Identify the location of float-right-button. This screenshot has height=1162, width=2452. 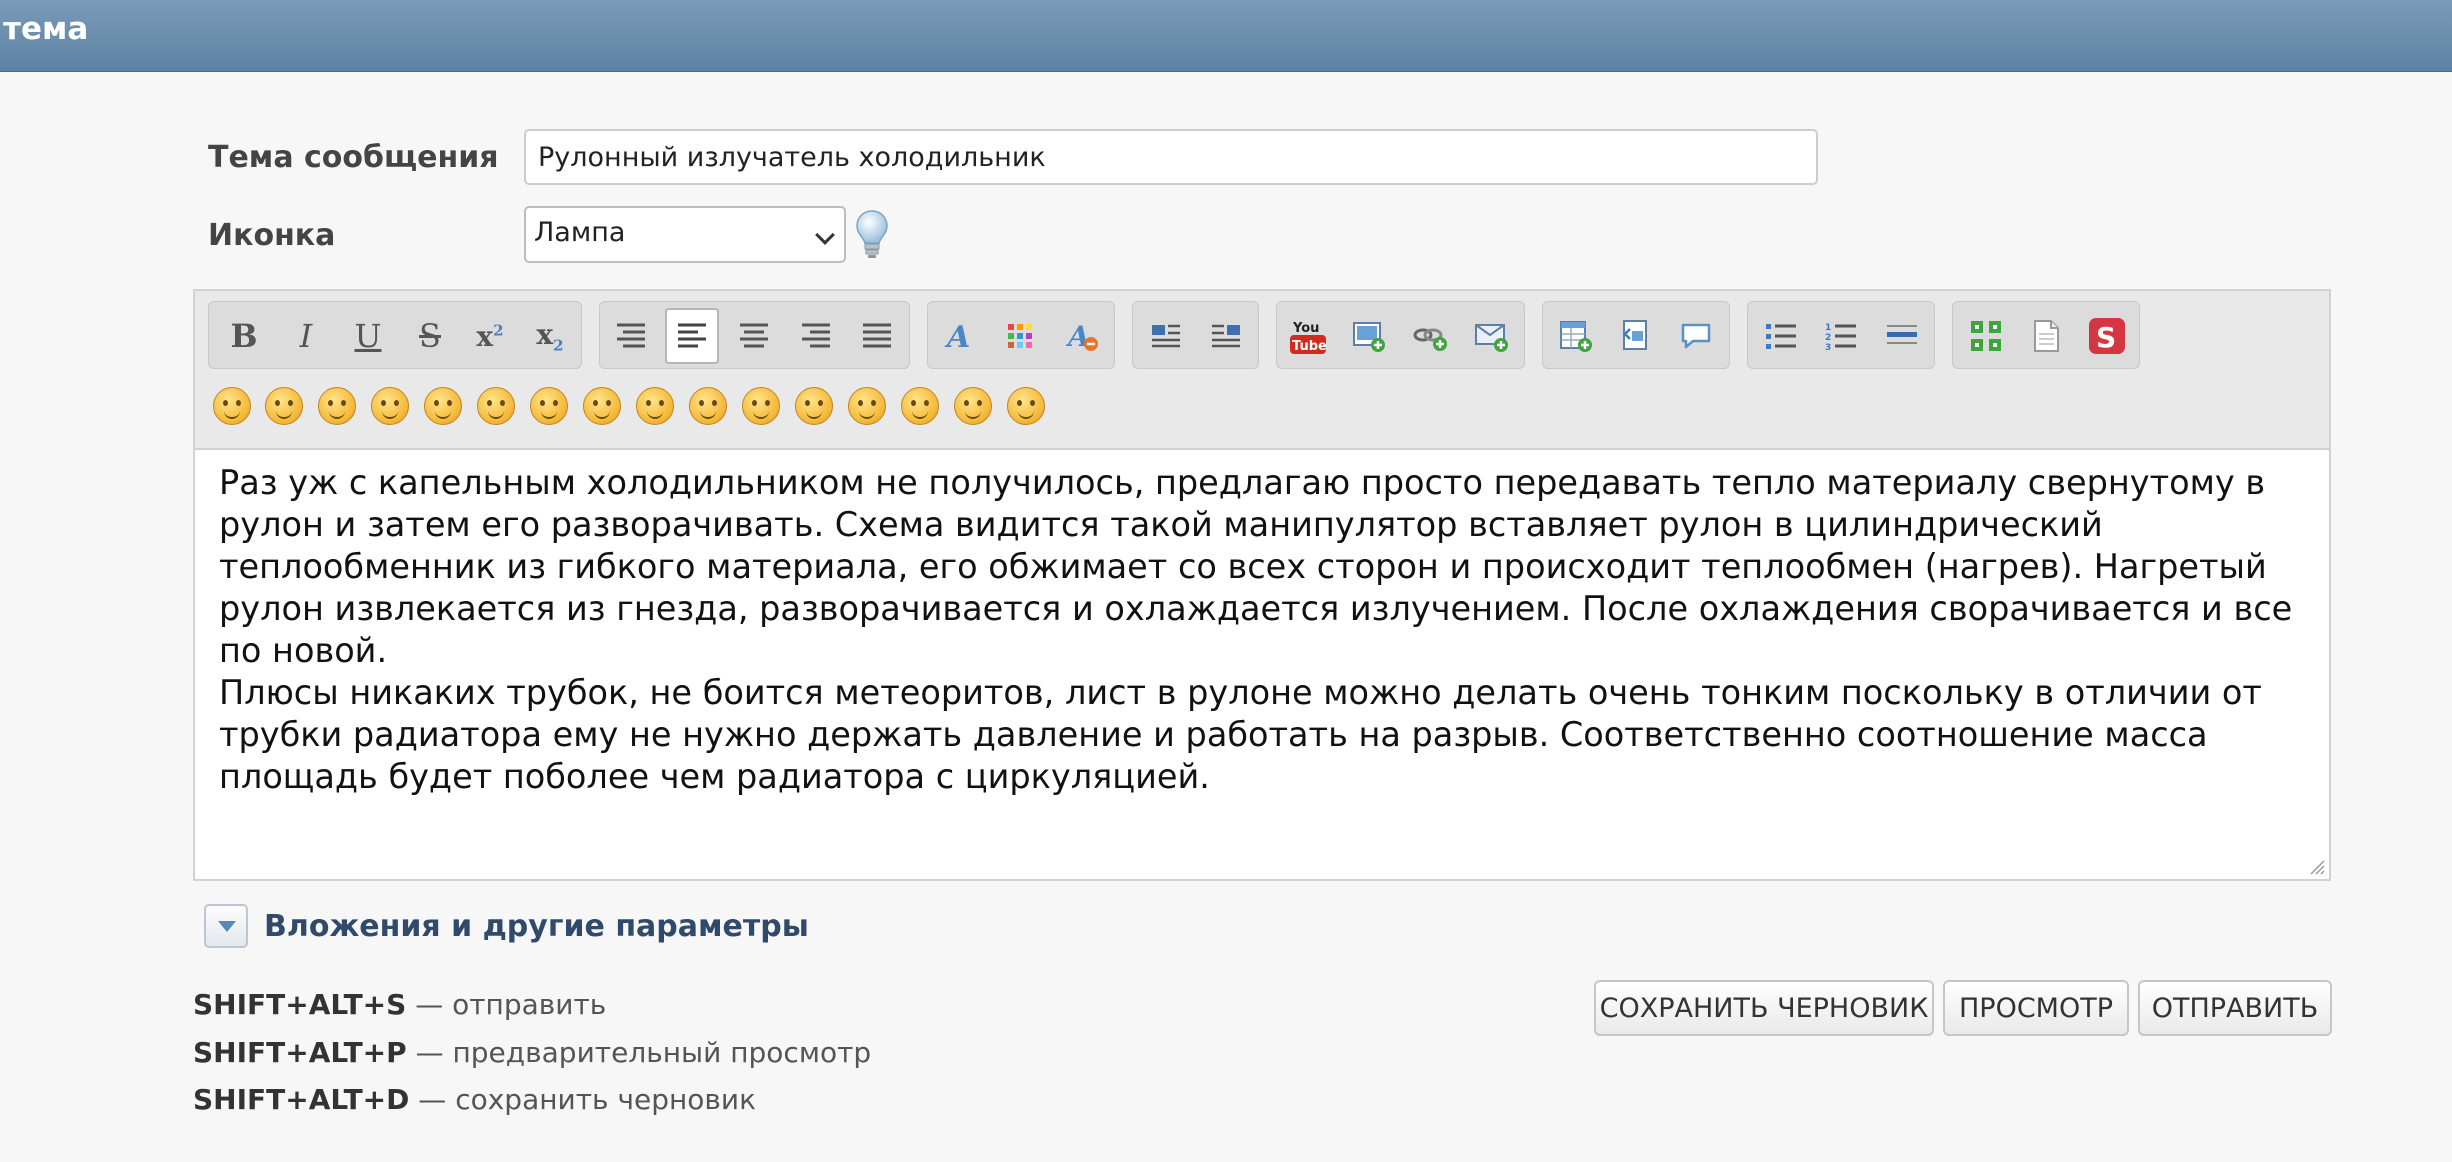
(1226, 336).